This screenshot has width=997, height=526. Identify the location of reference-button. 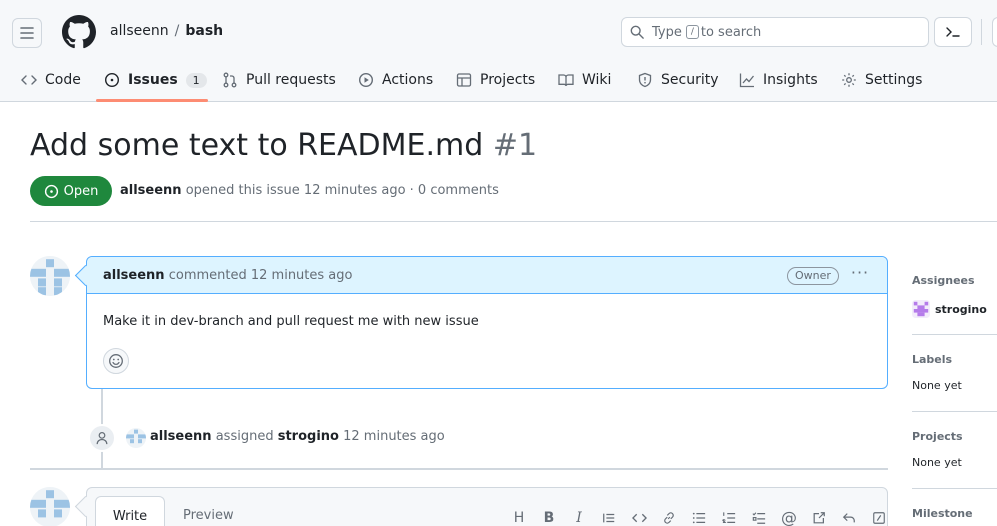
(819, 517).